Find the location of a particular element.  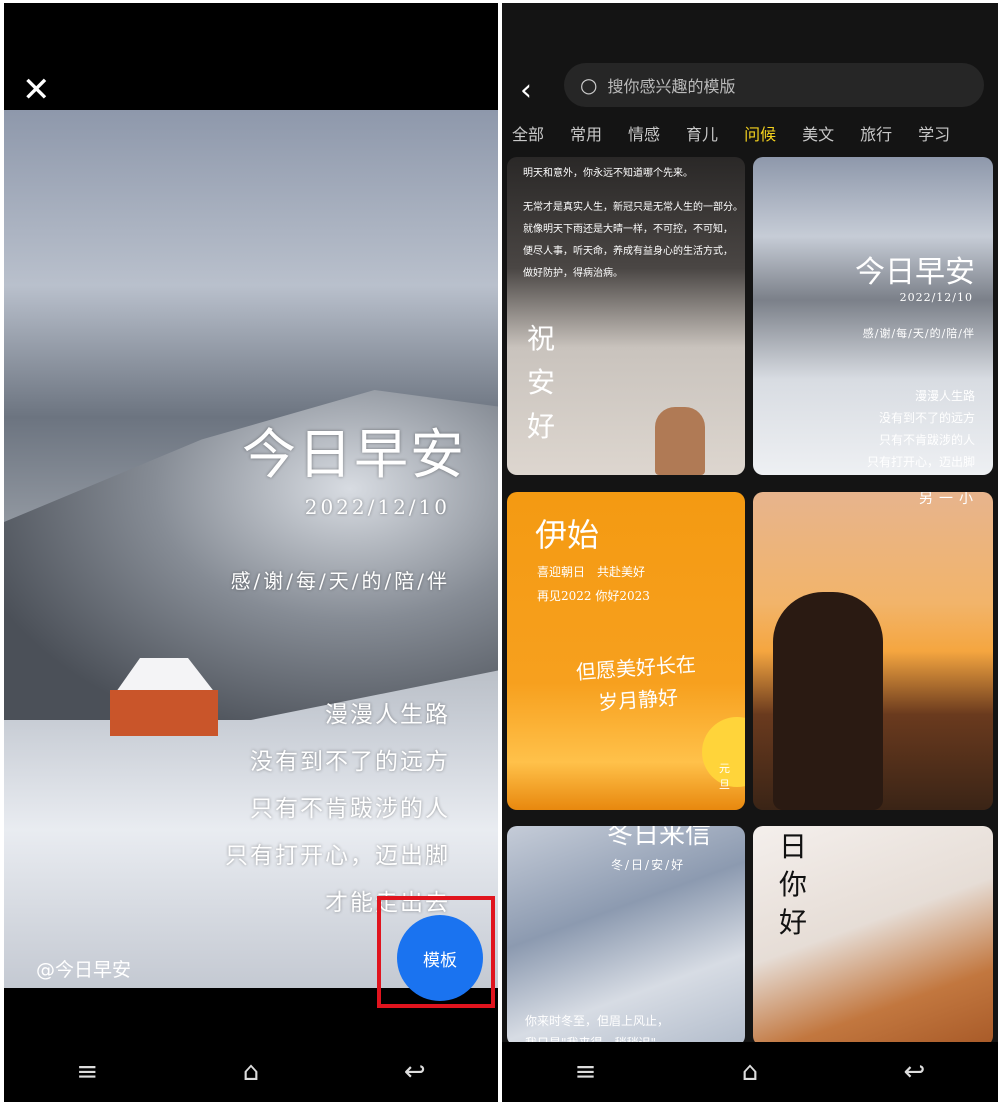

silhouette is located at coordinates (828, 701).